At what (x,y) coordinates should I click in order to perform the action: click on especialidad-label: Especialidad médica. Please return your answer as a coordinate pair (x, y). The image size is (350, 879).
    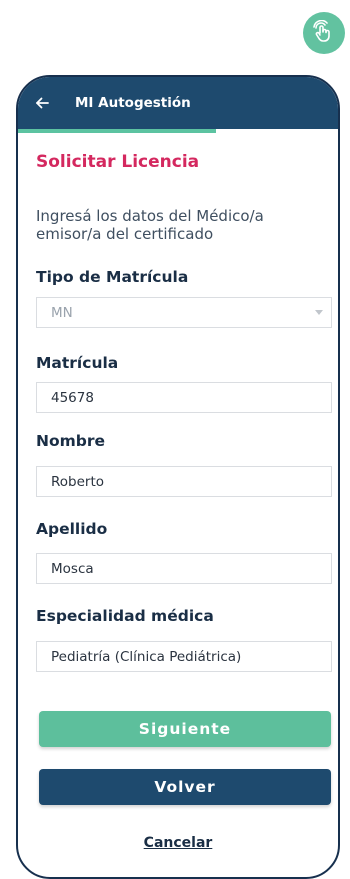
    Looking at the image, I should click on (125, 616).